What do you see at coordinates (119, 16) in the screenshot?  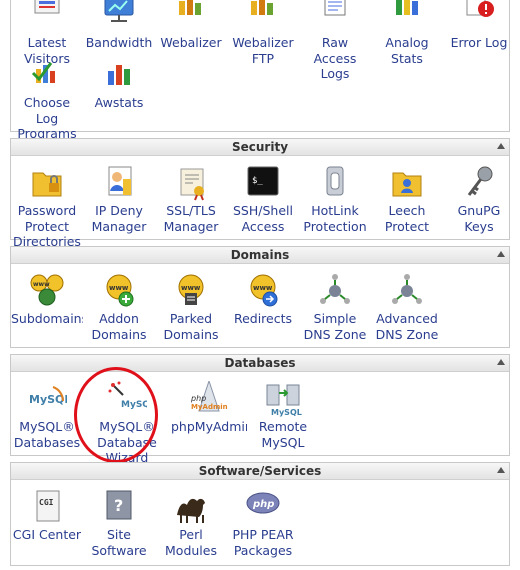 I see `bandwidth-icon` at bounding box center [119, 16].